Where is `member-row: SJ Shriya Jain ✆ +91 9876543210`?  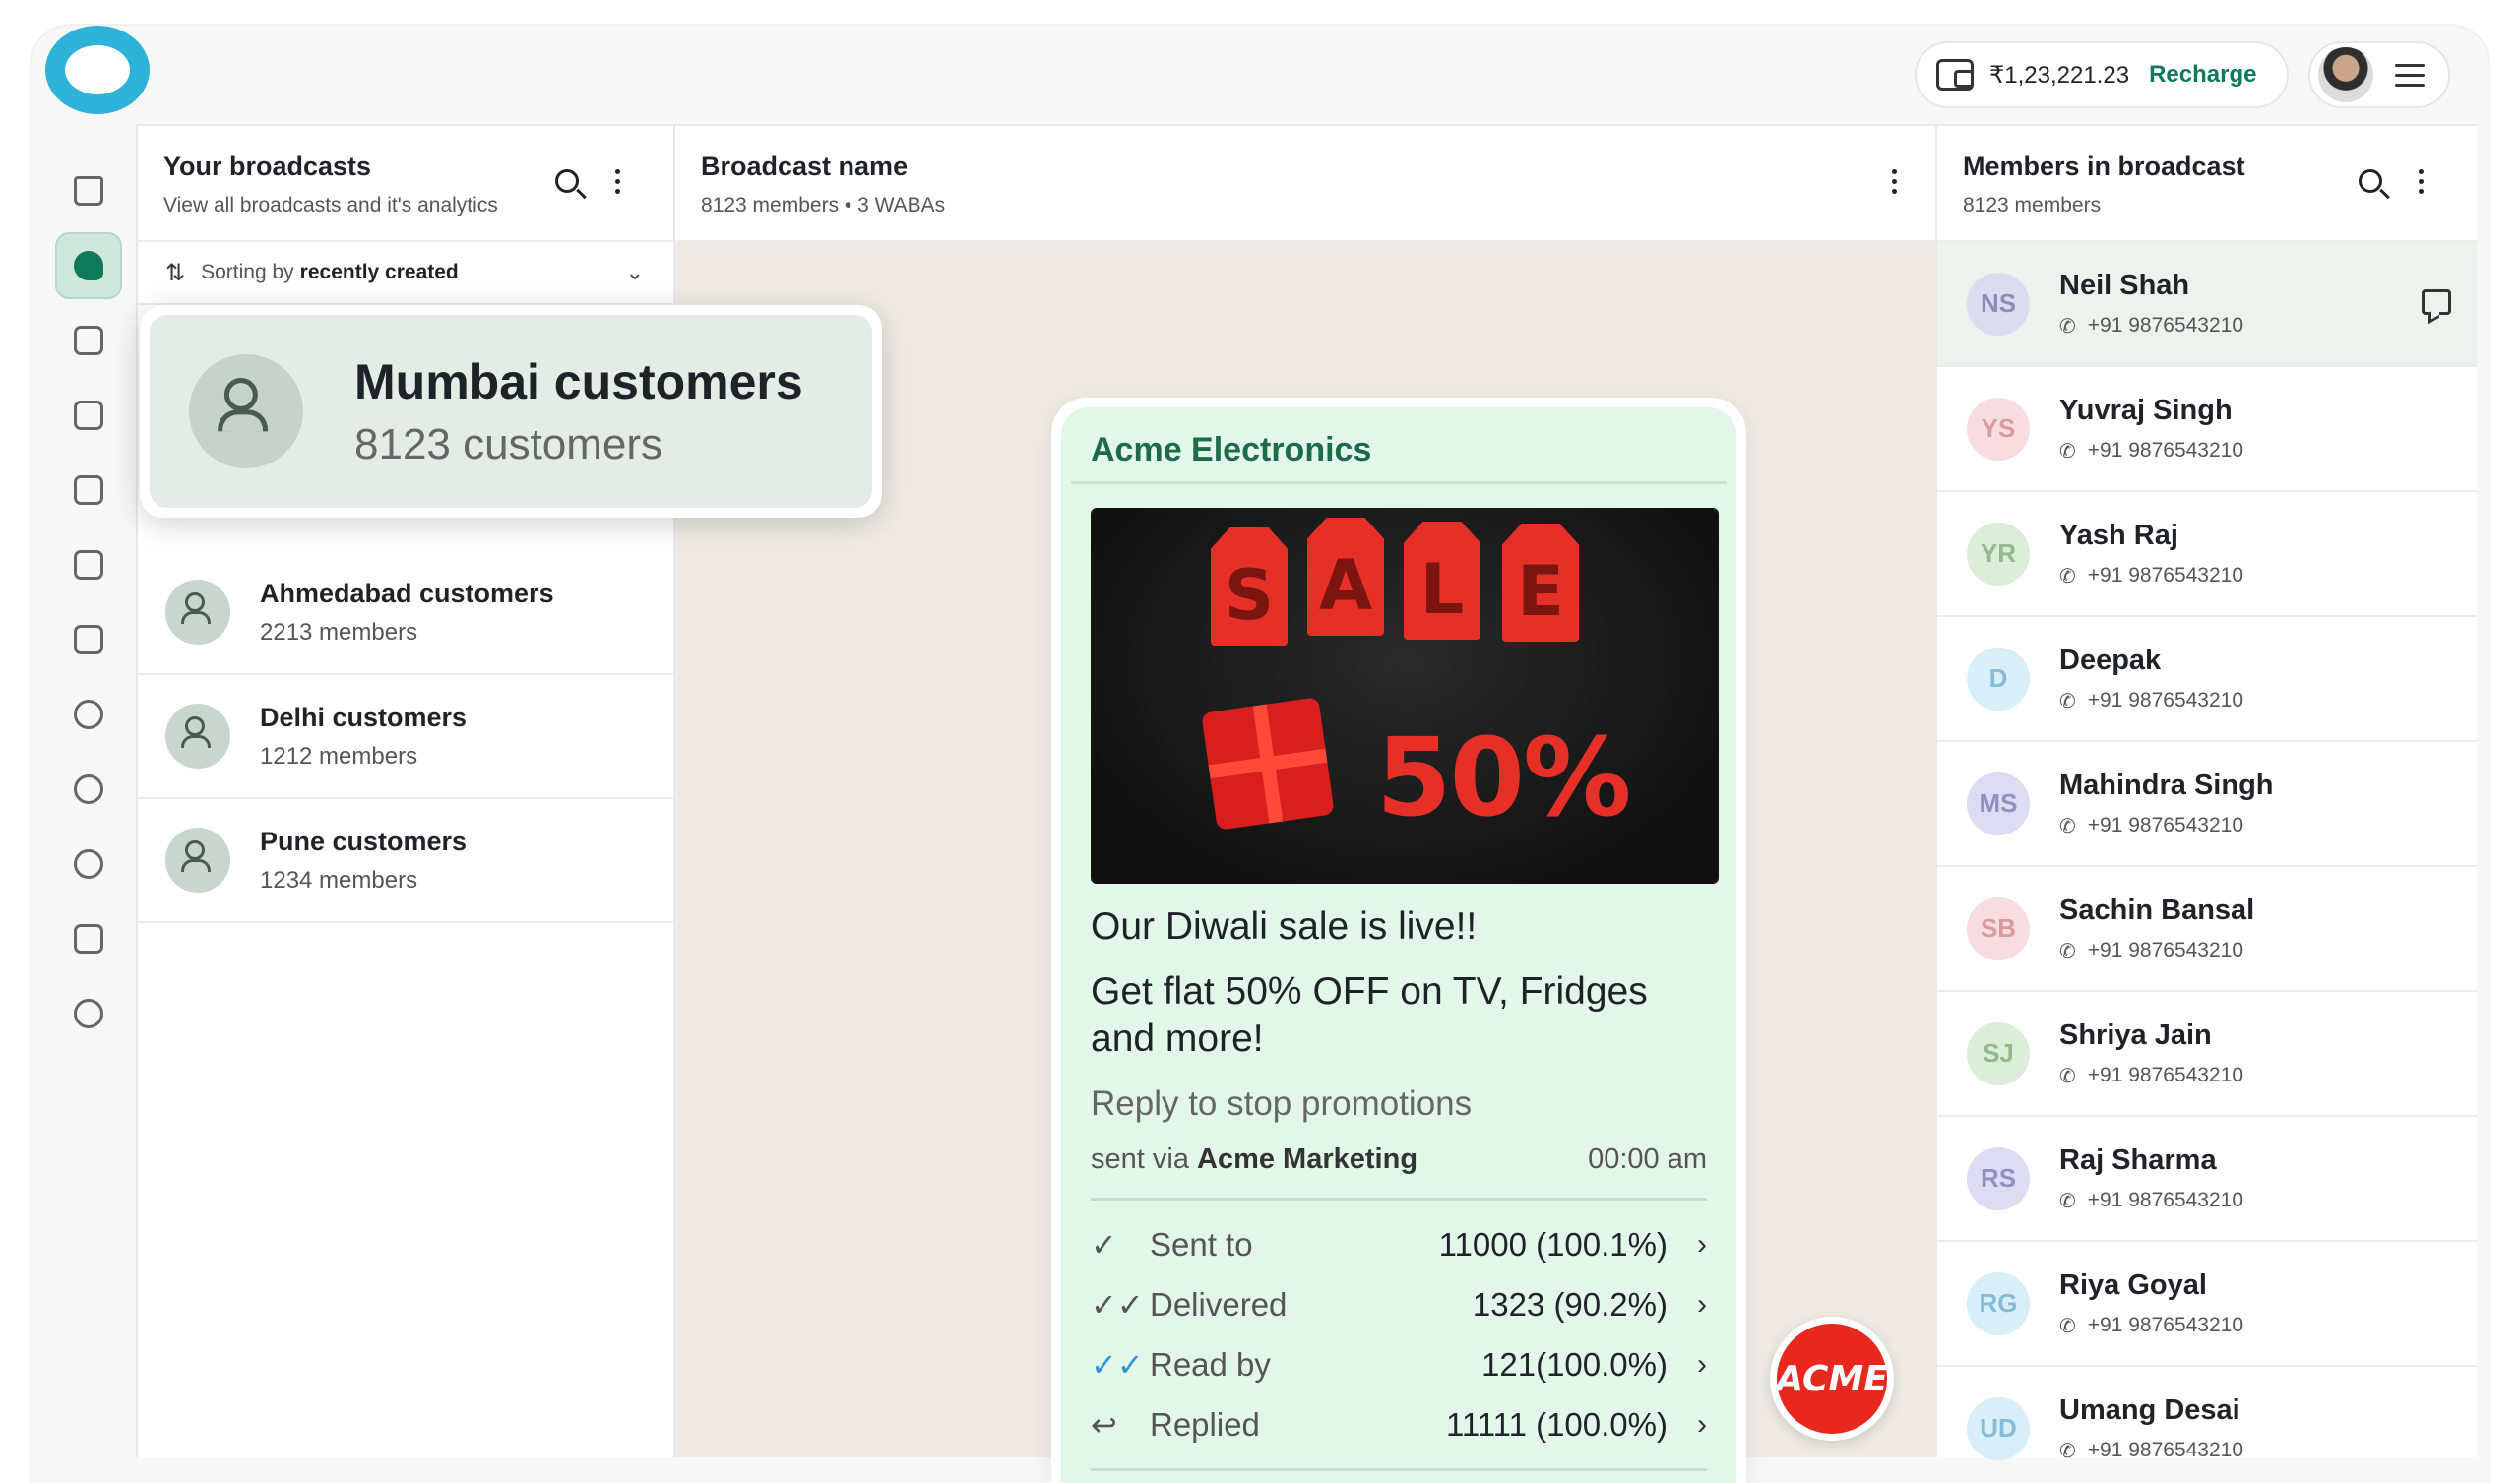
member-row: SJ Shriya Jain ✆ +91 9876543210 is located at coordinates (2207, 1054).